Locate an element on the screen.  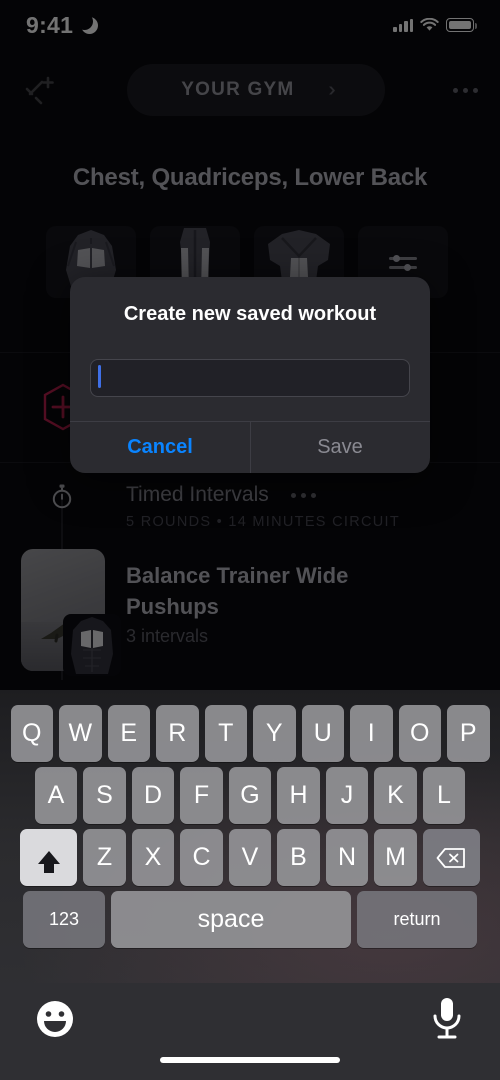
key-y: Y is located at coordinates (274, 733).